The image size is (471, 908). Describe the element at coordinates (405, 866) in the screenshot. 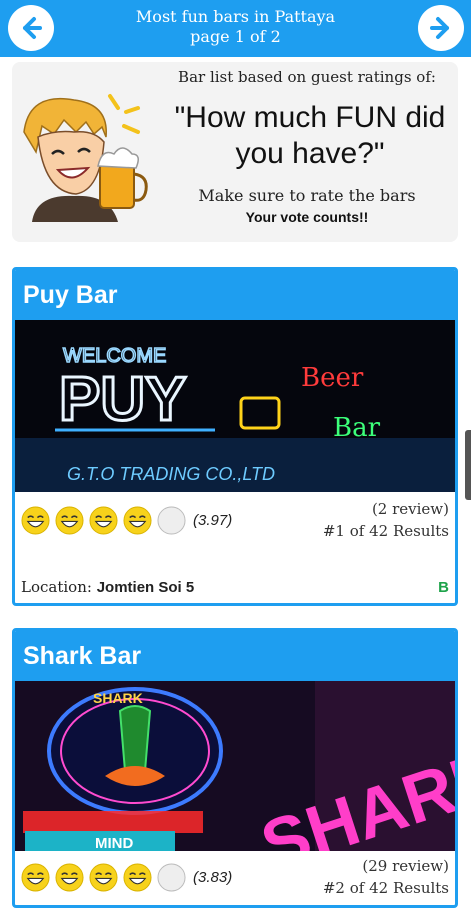

I see `review-count: (29 review)` at that location.